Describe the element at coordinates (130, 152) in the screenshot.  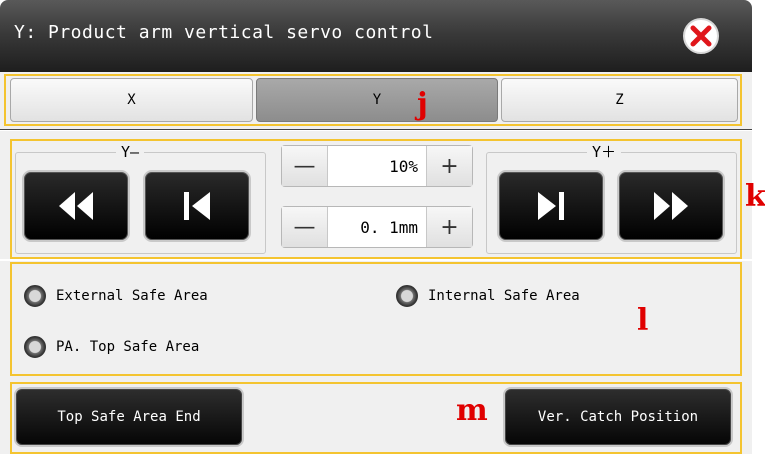
I see `y-minus-legend: Y—` at that location.